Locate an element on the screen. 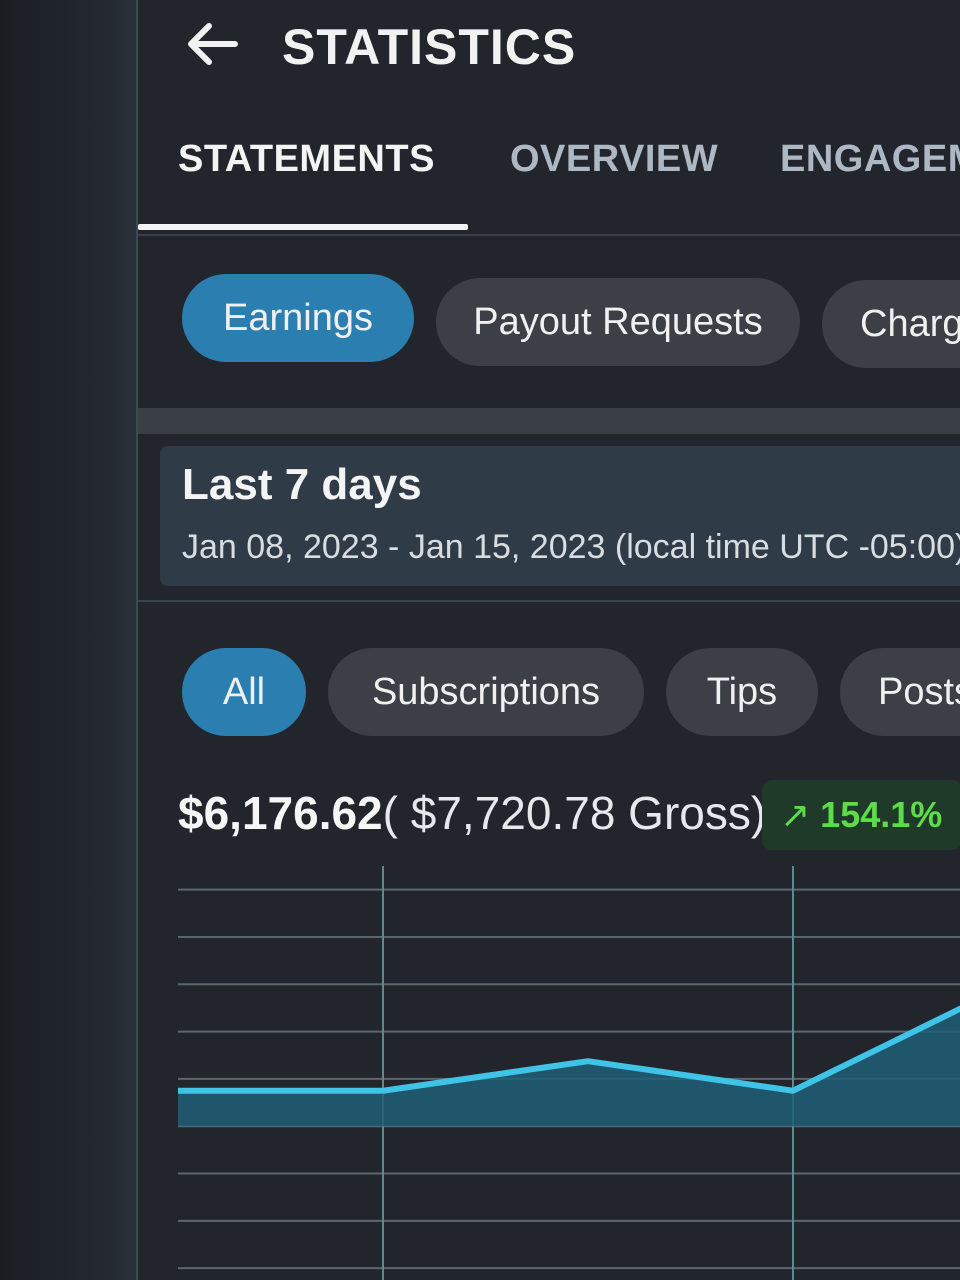 Image resolution: width=960 pixels, height=1280 pixels. gross-amount: ( $7,720.78 Gross) is located at coordinates (574, 813).